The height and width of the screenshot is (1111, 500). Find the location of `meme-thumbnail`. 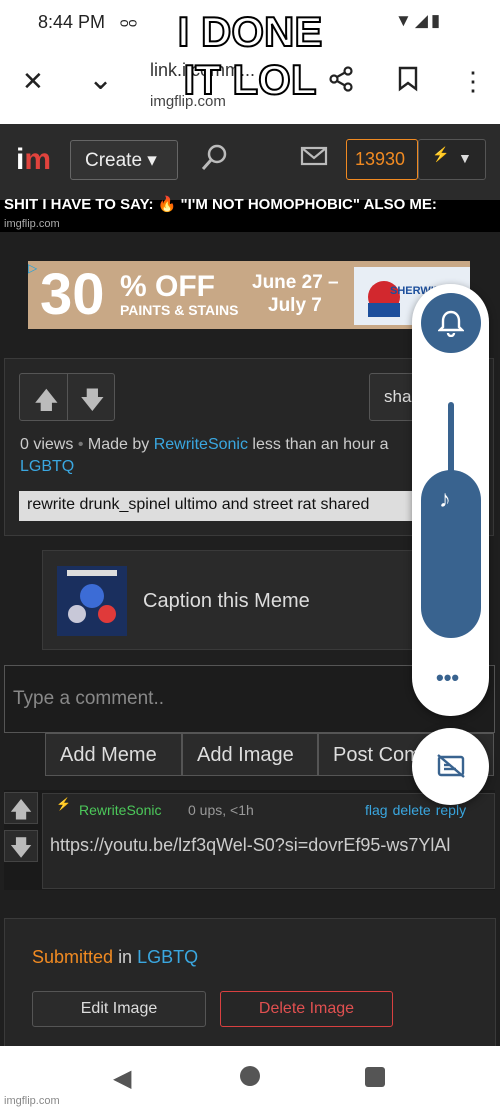

meme-thumbnail is located at coordinates (92, 601).